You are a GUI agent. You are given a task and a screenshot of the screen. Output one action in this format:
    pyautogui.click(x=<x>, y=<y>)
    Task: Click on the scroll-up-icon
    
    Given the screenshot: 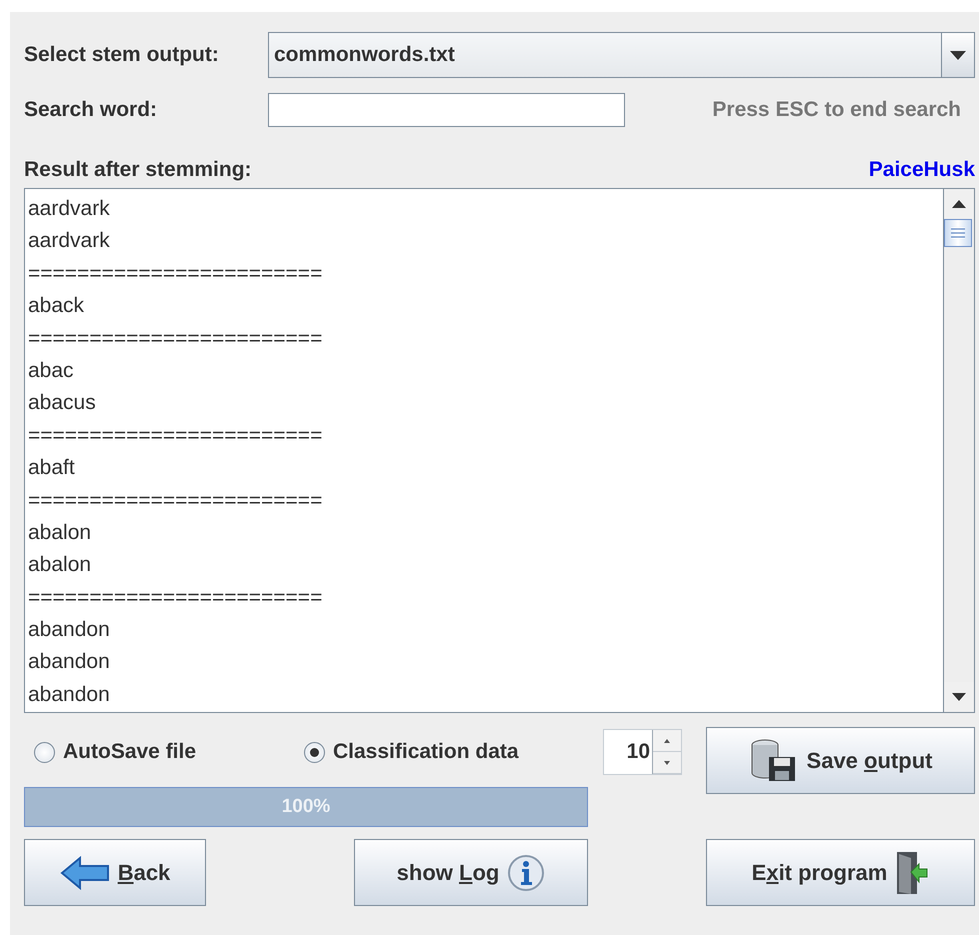 What is the action you would take?
    pyautogui.click(x=959, y=204)
    